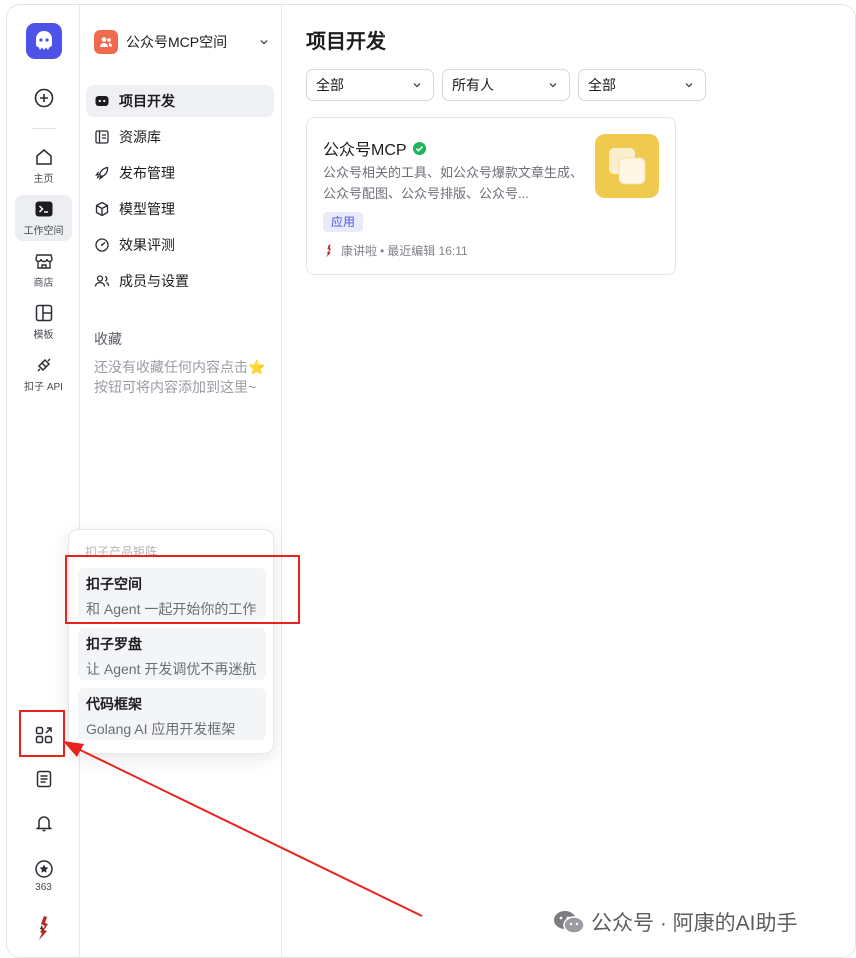 The image size is (856, 958). What do you see at coordinates (694, 923) in the screenshot?
I see `watermark-text: 公众号 · 阿康的AI助手` at bounding box center [694, 923].